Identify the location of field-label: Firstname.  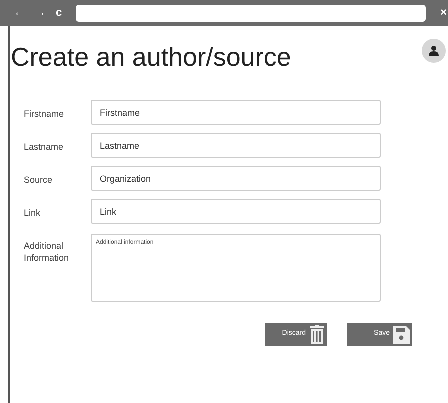
(45, 114).